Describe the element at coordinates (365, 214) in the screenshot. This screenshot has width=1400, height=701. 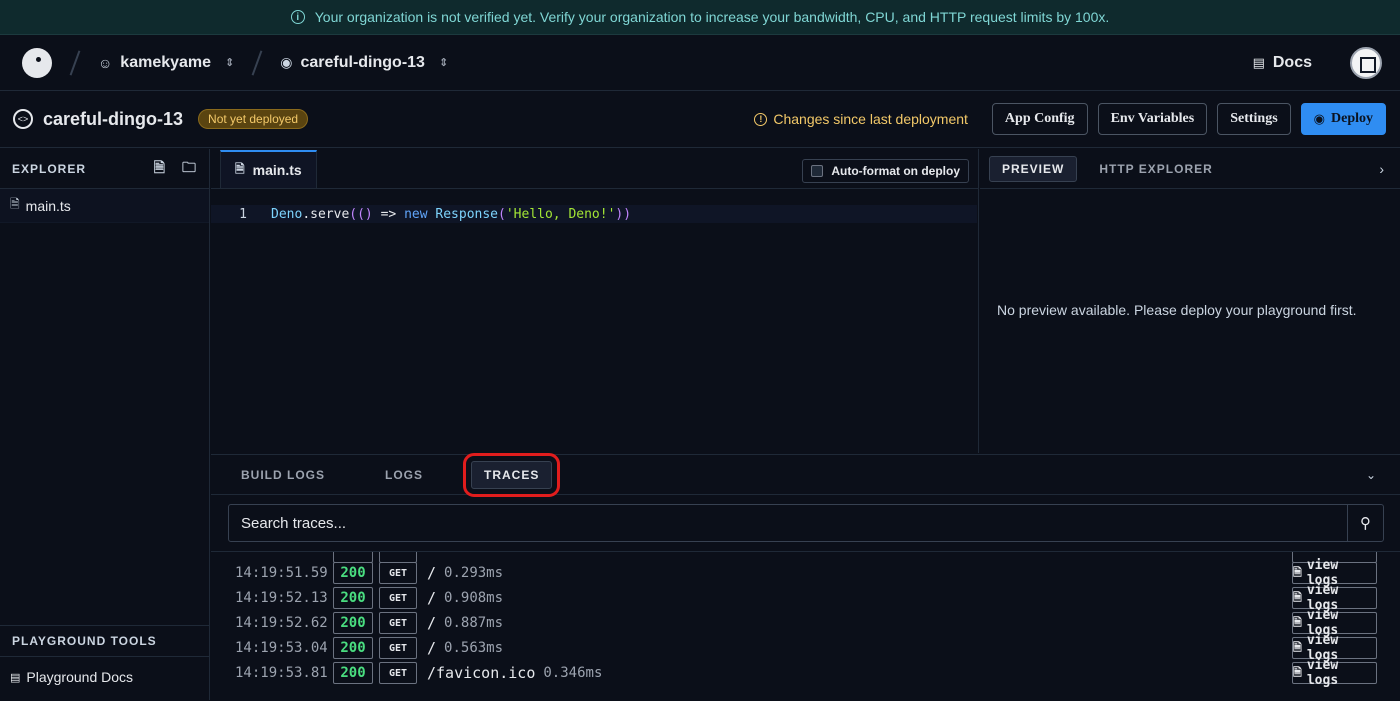
I see `code-token: ()` at that location.